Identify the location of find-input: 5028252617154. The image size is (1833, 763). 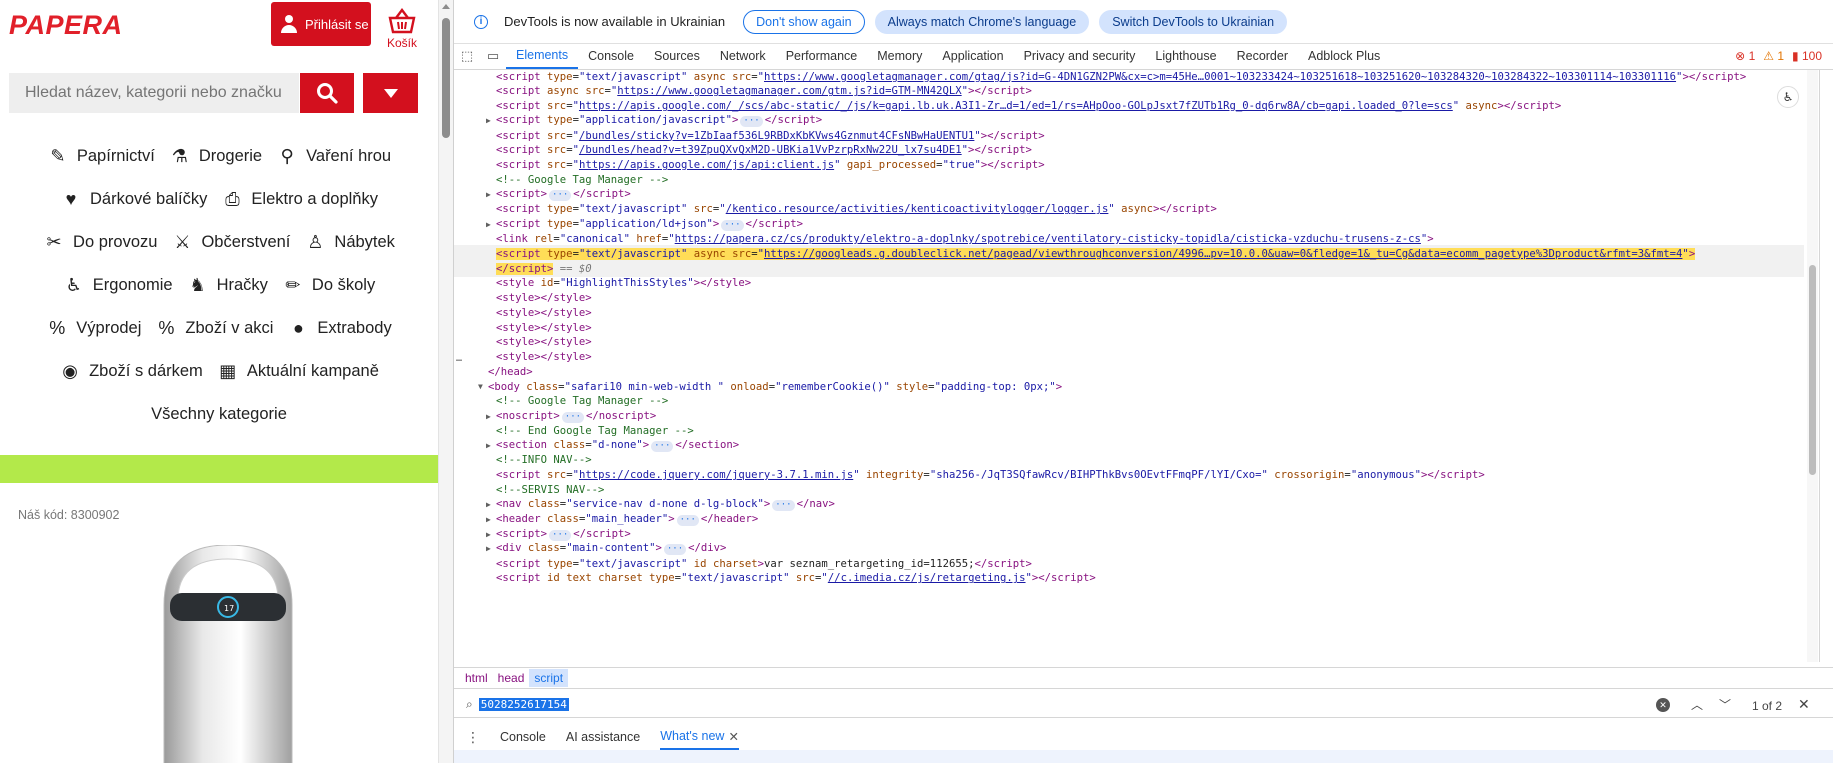
(523, 704).